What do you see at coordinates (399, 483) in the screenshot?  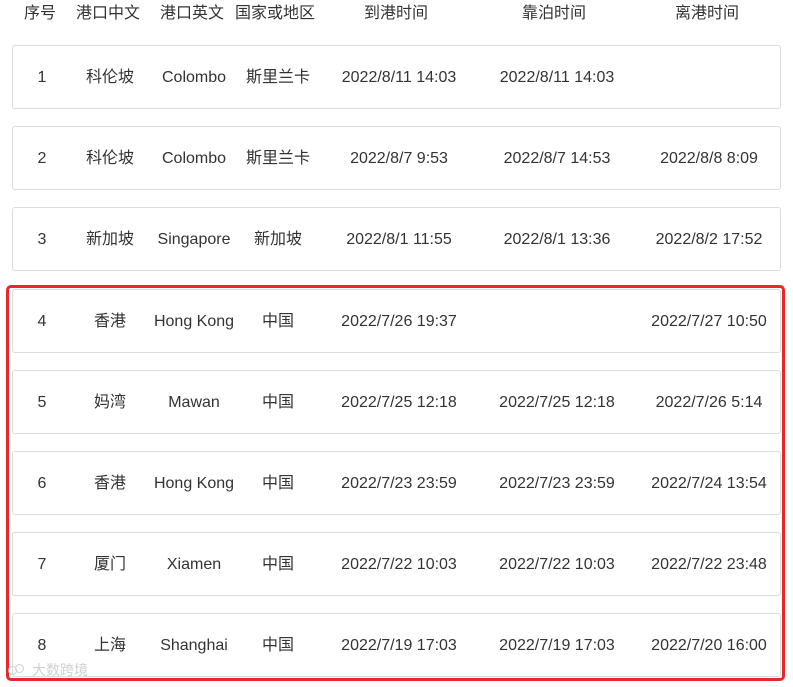 I see `cell-arrival: 2022/7/23 23:59` at bounding box center [399, 483].